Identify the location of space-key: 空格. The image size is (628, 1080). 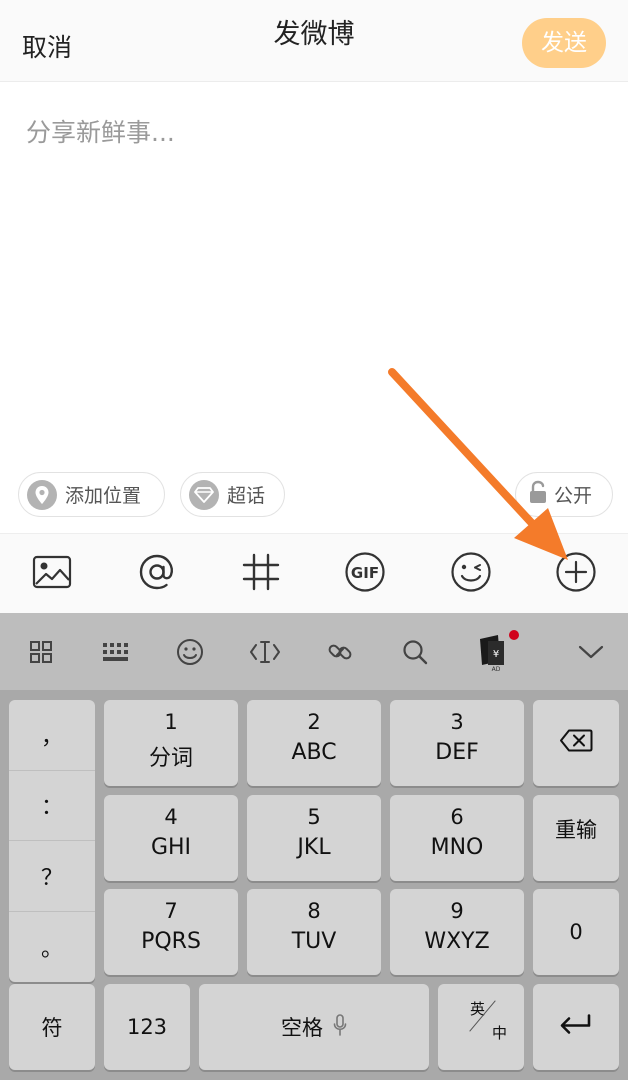
(314, 1027).